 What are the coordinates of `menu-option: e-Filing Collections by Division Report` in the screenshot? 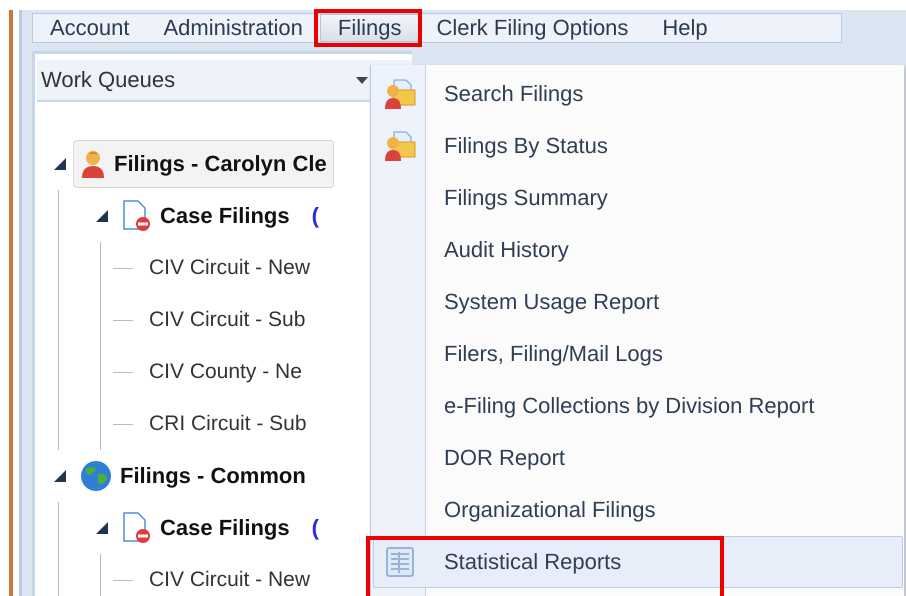 It's located at (638, 406).